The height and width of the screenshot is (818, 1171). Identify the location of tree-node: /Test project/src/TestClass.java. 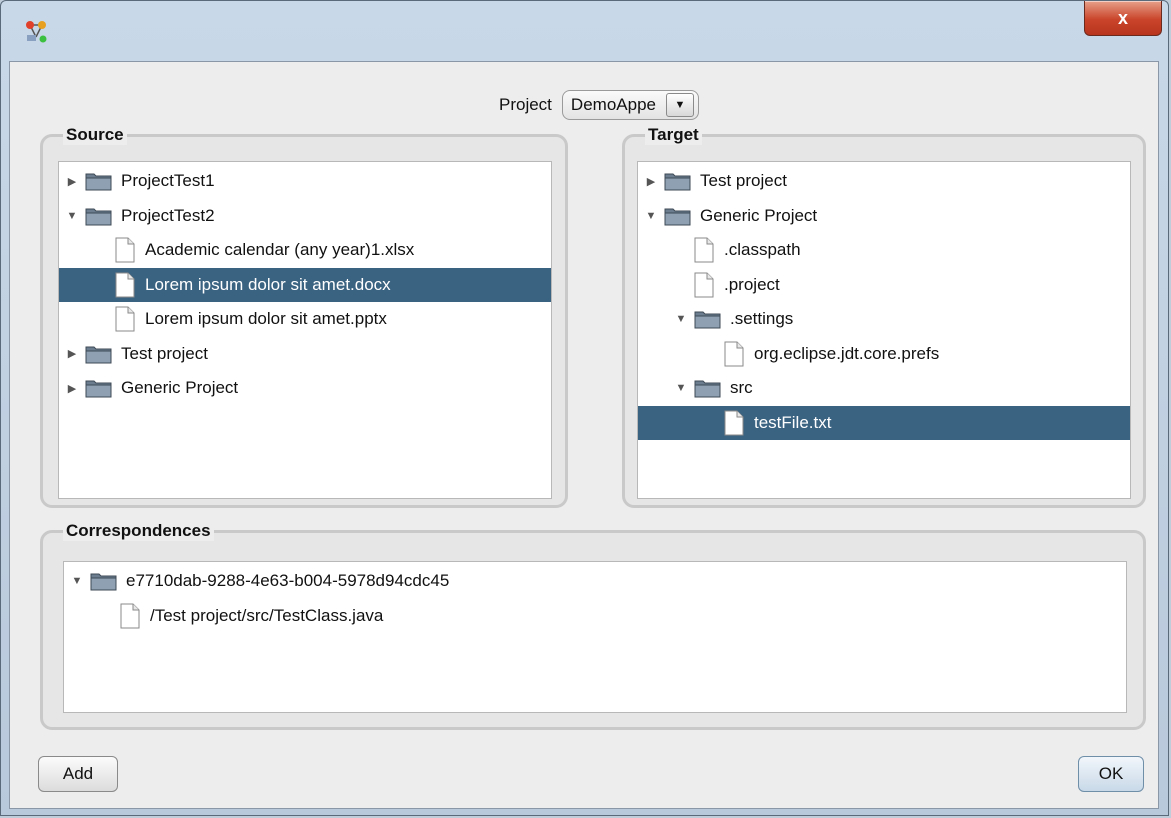
(595, 616).